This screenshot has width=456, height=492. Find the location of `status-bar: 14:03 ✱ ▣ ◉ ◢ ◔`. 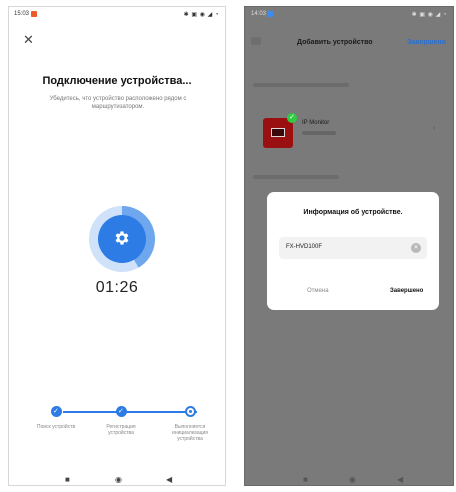

status-bar: 14:03 ✱ ▣ ◉ ◢ ◔ is located at coordinates (349, 15).